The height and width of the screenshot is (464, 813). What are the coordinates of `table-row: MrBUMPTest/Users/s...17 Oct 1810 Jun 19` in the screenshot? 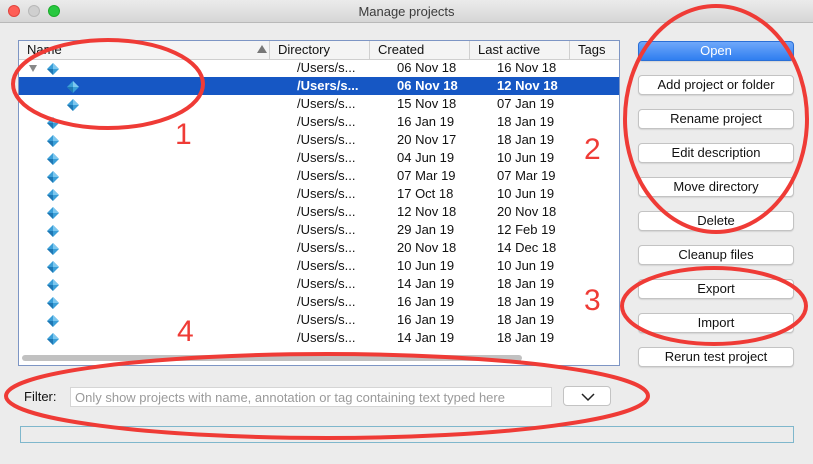 It's located at (319, 194).